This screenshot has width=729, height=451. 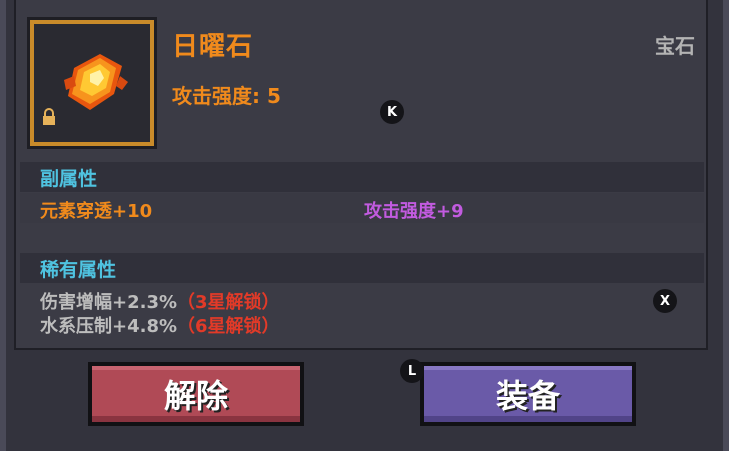 I want to click on item-type: 宝石, so click(x=675, y=46).